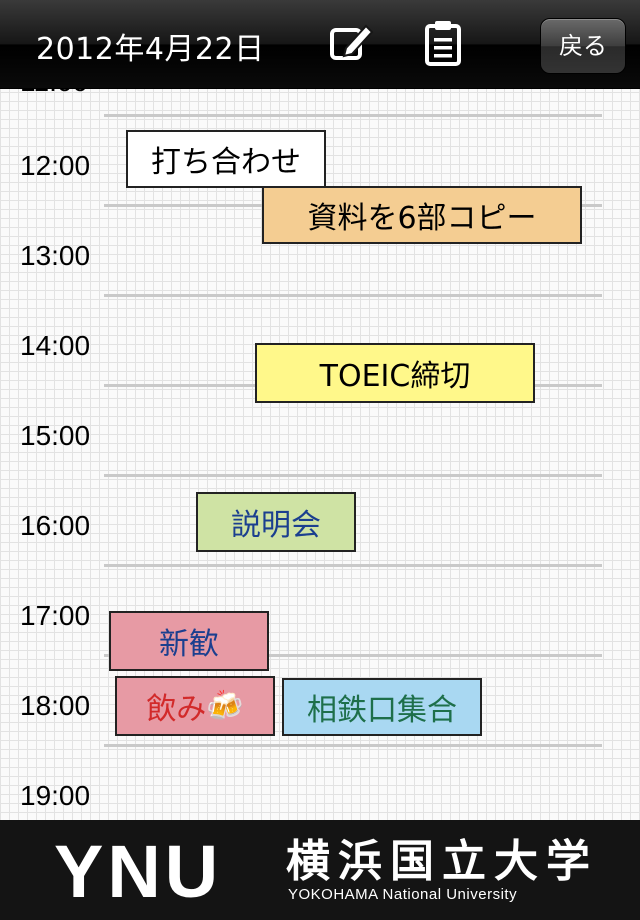 The width and height of the screenshot is (640, 920). I want to click on university-footer: YNU 横浜国立大学 YOKOHAMA National University, so click(320, 870).